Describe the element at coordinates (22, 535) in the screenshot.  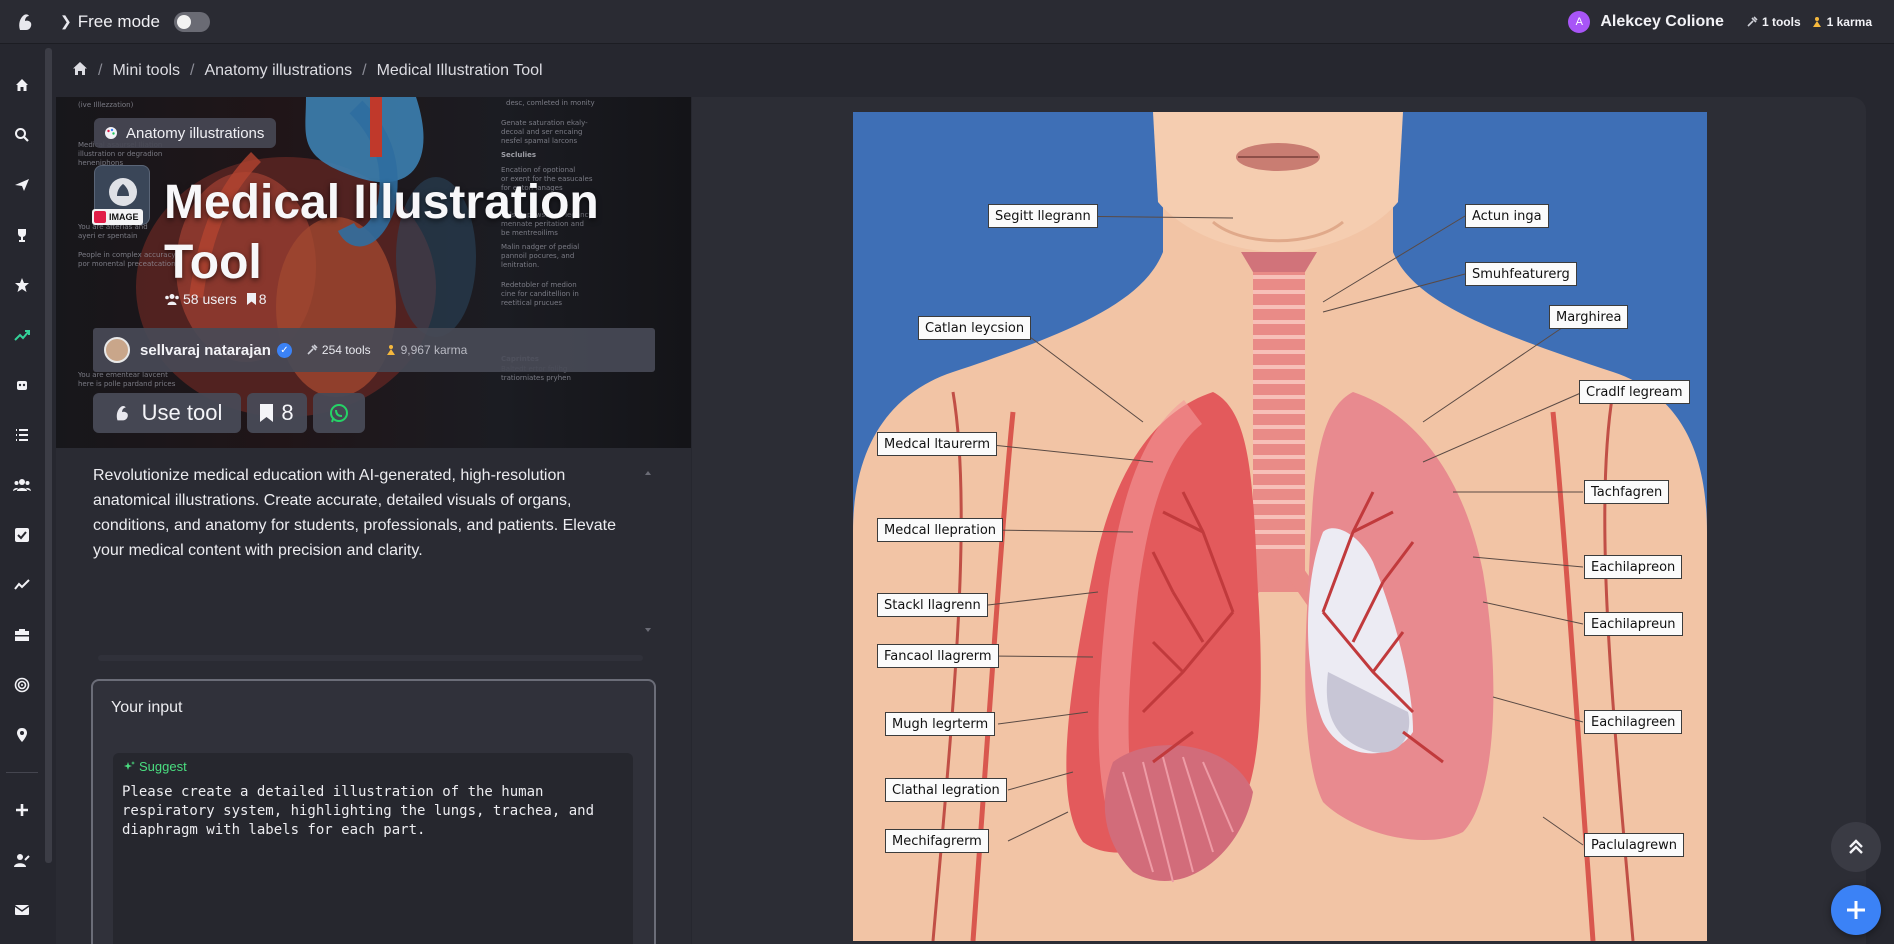
I see `check-icon` at that location.